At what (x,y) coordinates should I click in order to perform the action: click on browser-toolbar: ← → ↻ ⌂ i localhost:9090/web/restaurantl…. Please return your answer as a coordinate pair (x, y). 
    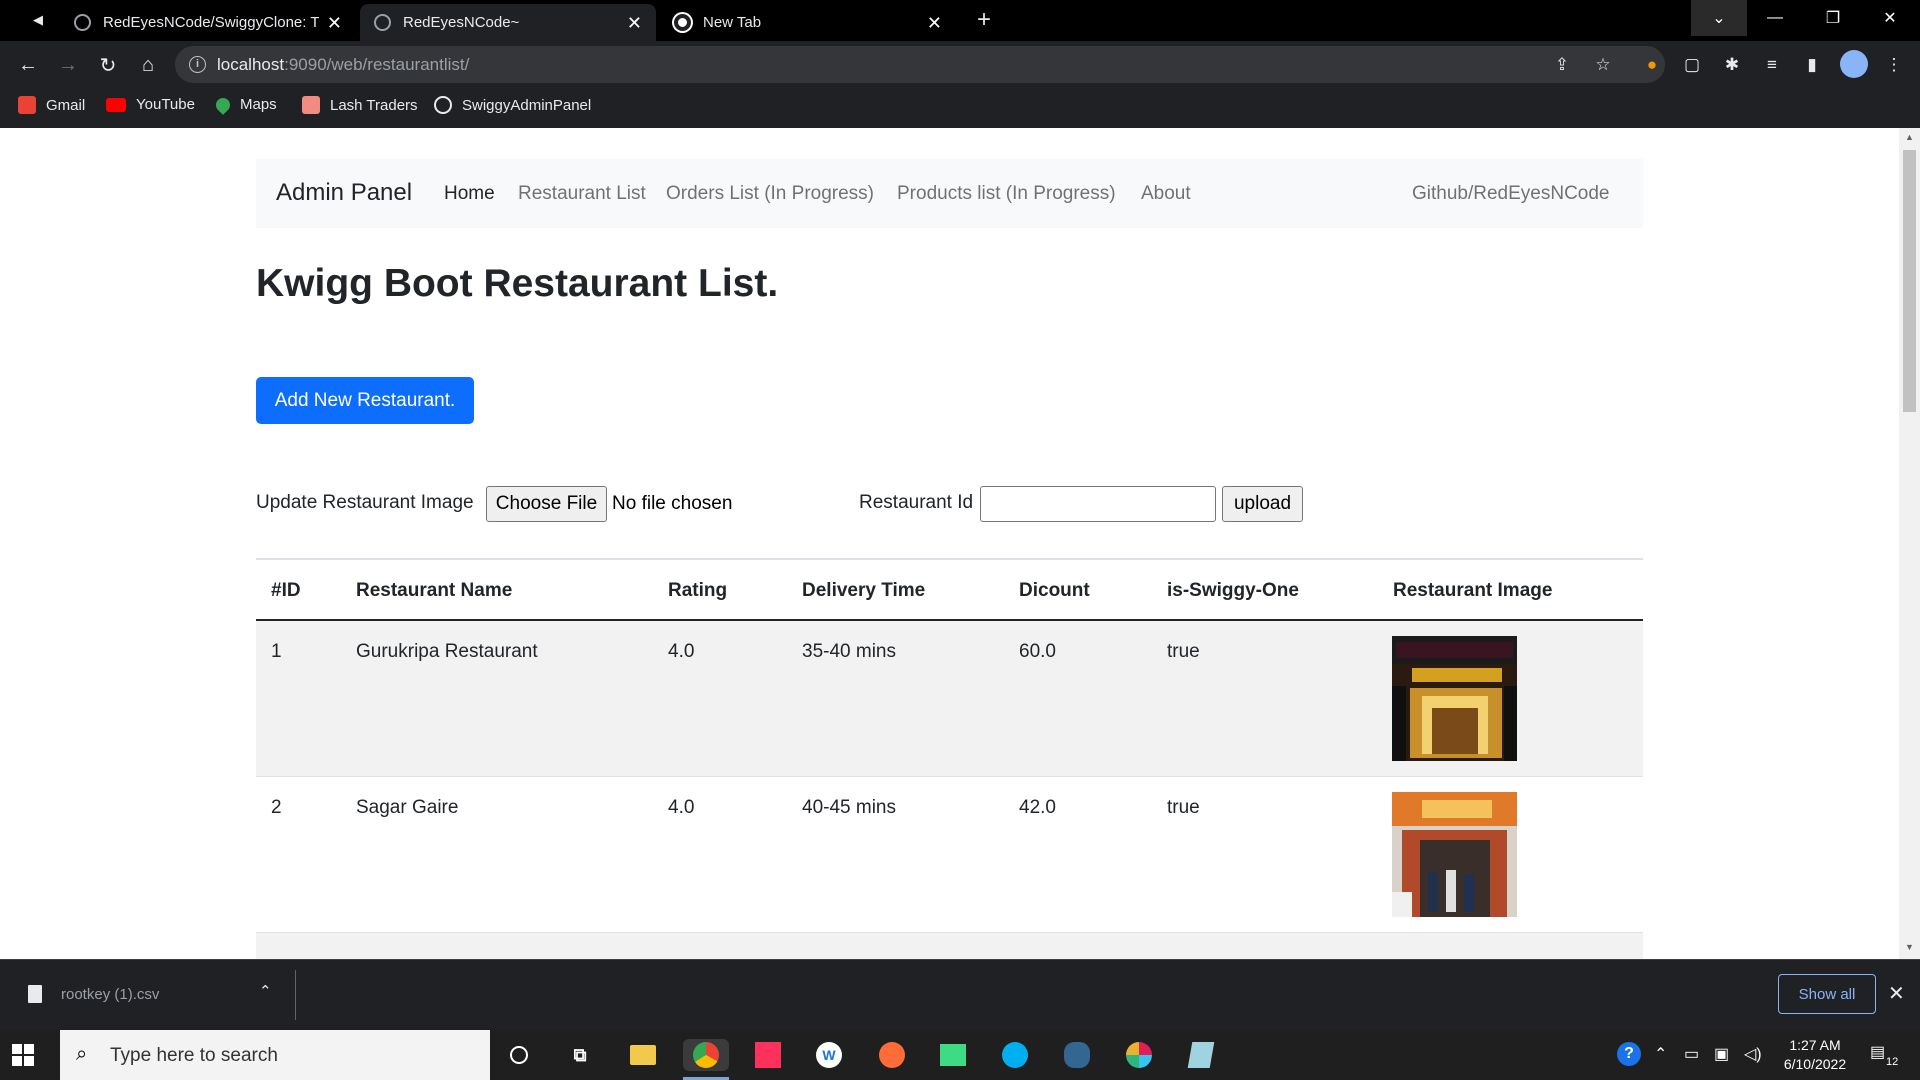
    Looking at the image, I should click on (960, 64).